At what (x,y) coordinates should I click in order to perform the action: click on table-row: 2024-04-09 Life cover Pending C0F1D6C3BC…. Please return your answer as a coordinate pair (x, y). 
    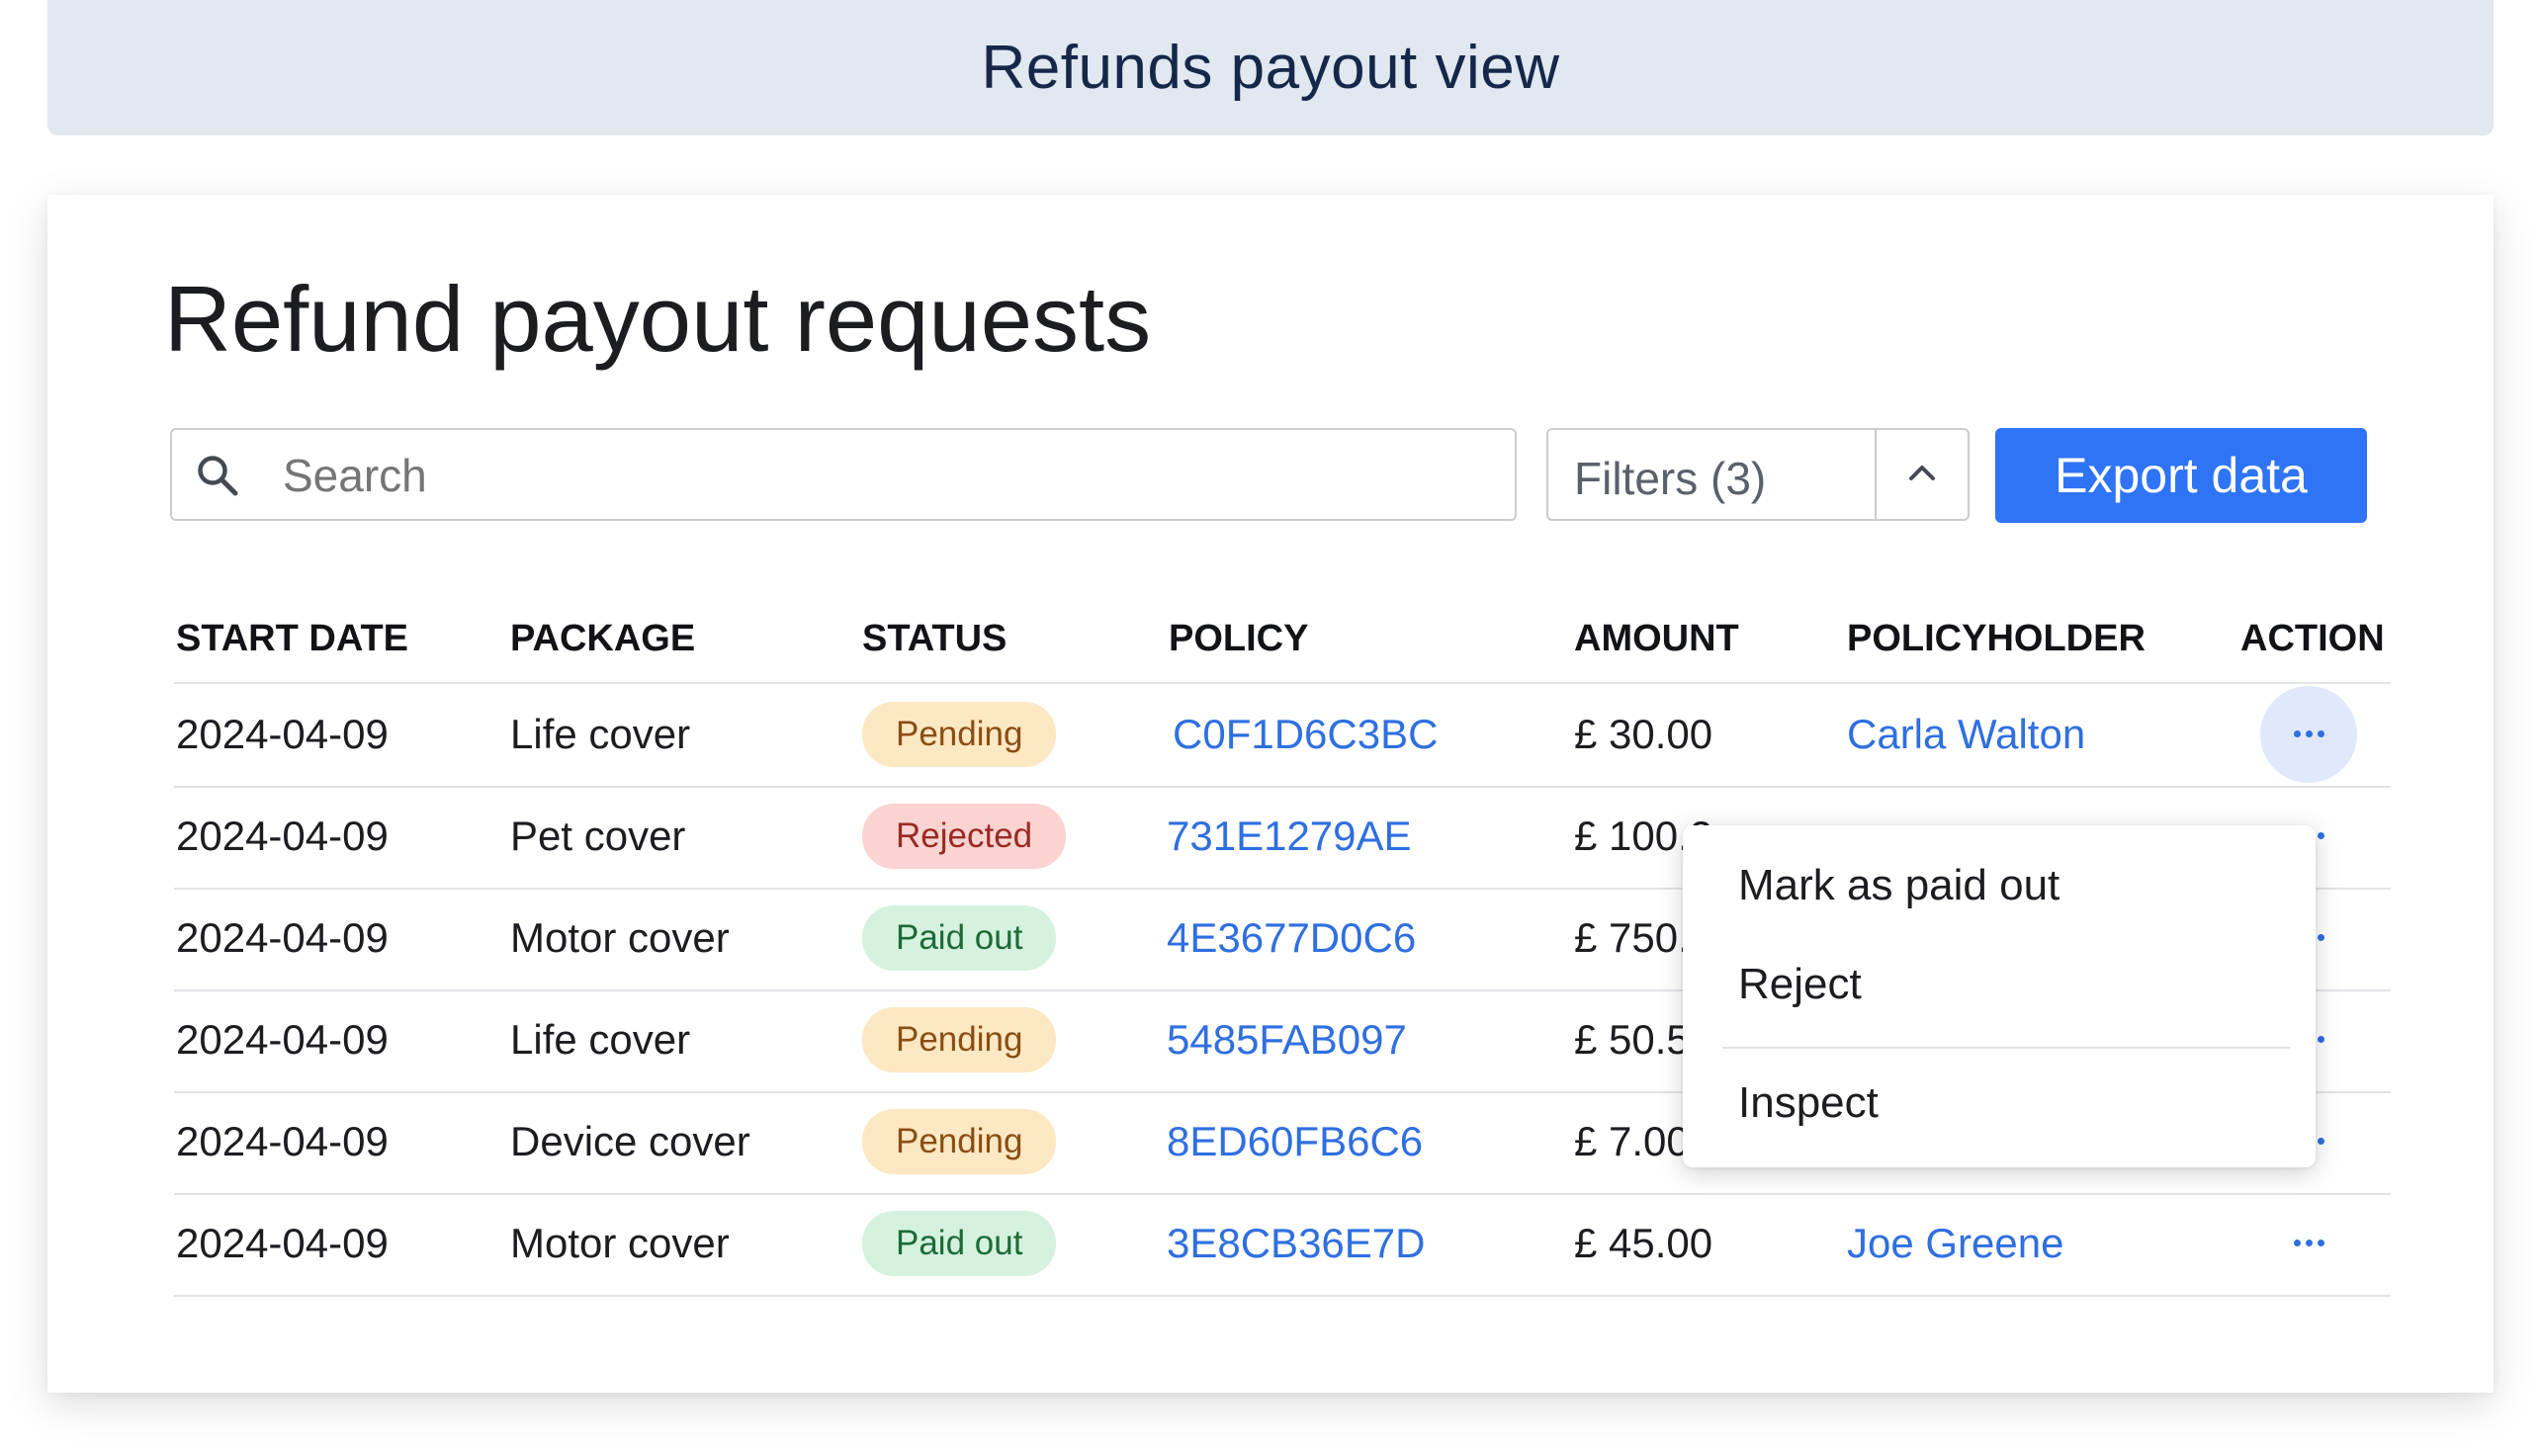
    Looking at the image, I should click on (1282, 736).